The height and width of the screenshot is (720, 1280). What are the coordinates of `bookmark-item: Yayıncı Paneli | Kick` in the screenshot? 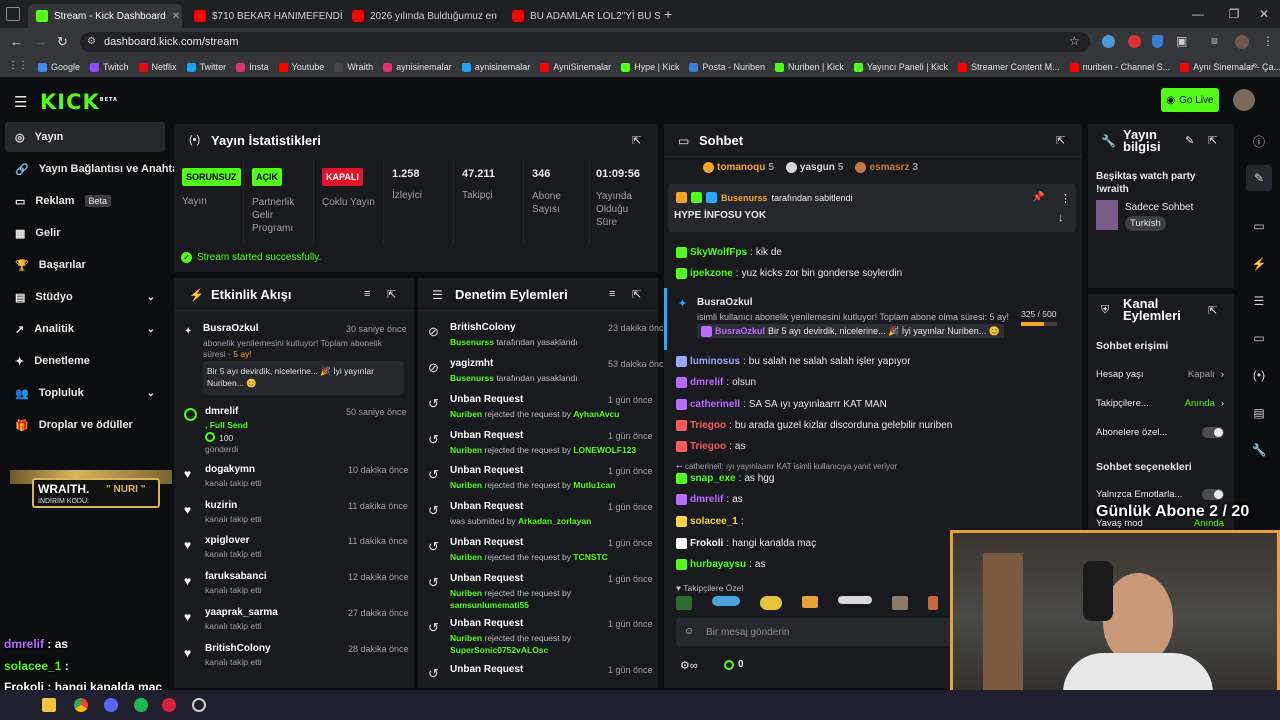 It's located at (900, 67).